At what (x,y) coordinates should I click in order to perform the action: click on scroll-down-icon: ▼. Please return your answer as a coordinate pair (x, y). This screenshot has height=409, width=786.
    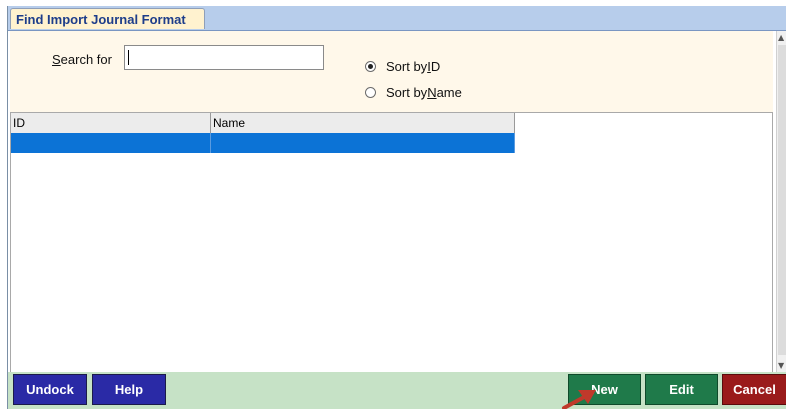
    Looking at the image, I should click on (781, 366).